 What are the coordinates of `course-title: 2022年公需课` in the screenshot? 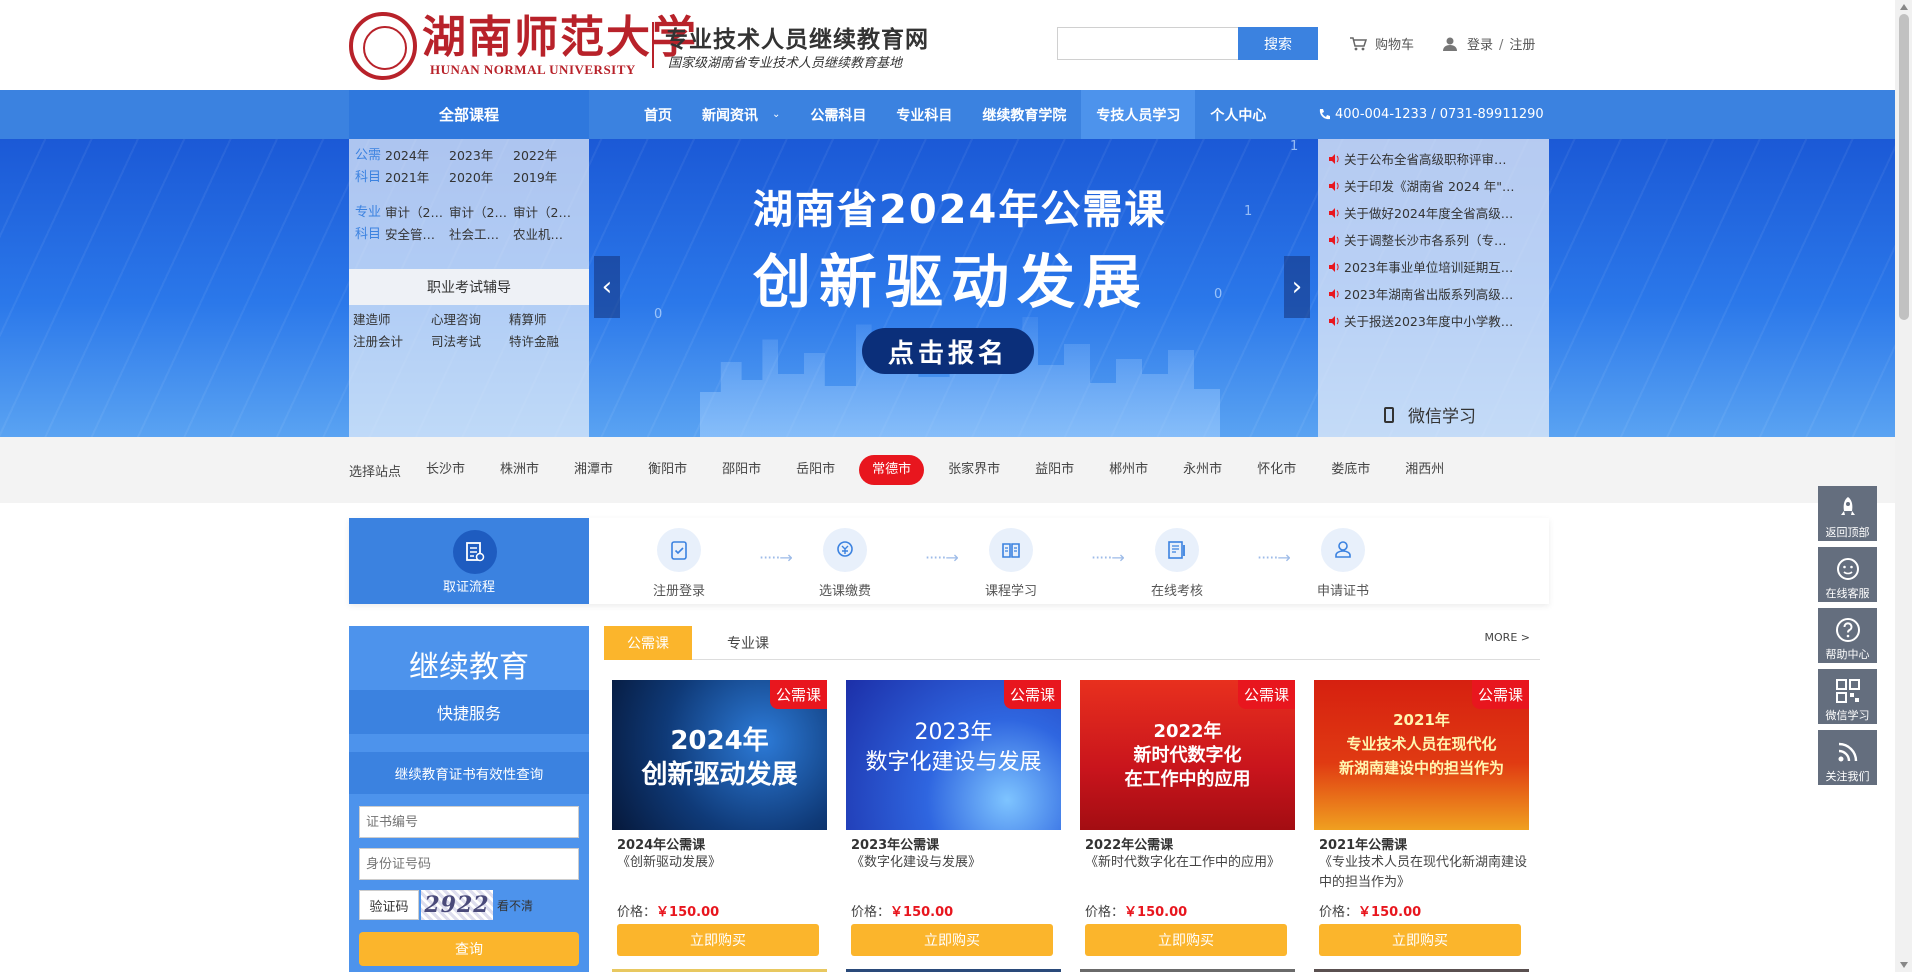 It's located at (1187, 843).